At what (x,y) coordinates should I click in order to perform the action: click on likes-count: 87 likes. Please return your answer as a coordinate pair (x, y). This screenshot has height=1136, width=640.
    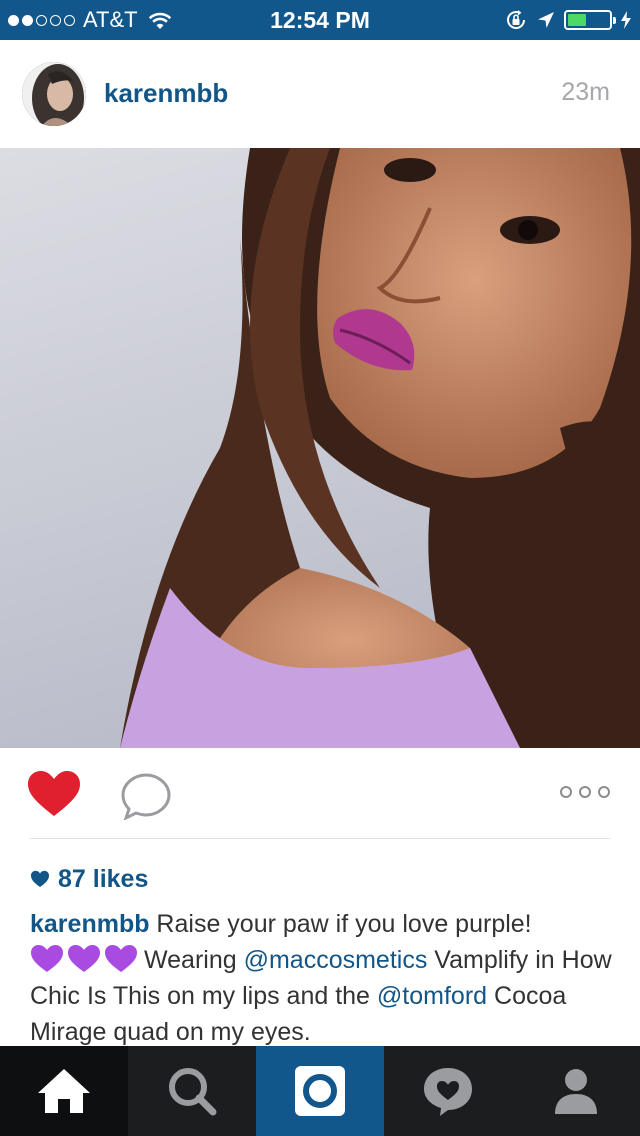
    Looking at the image, I should click on (89, 879).